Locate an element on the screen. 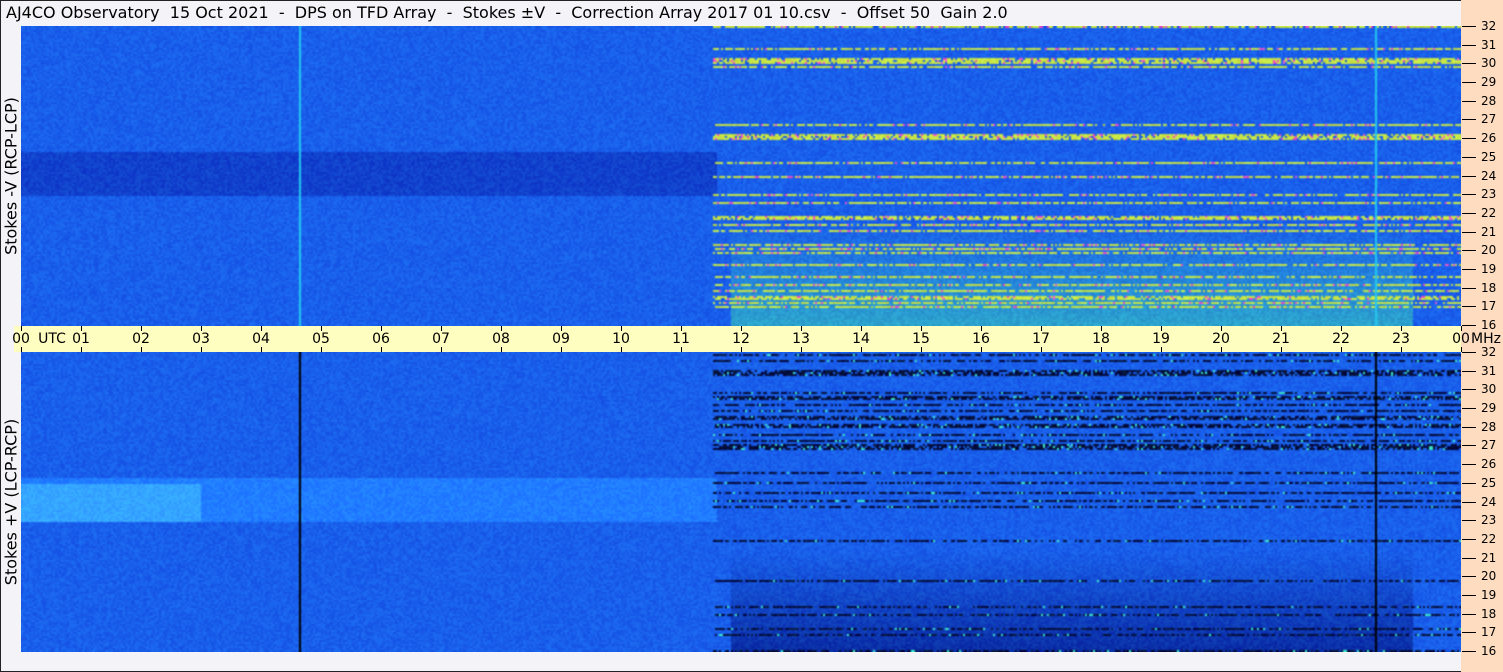  hour-tick-label: 02 is located at coordinates (141, 339).